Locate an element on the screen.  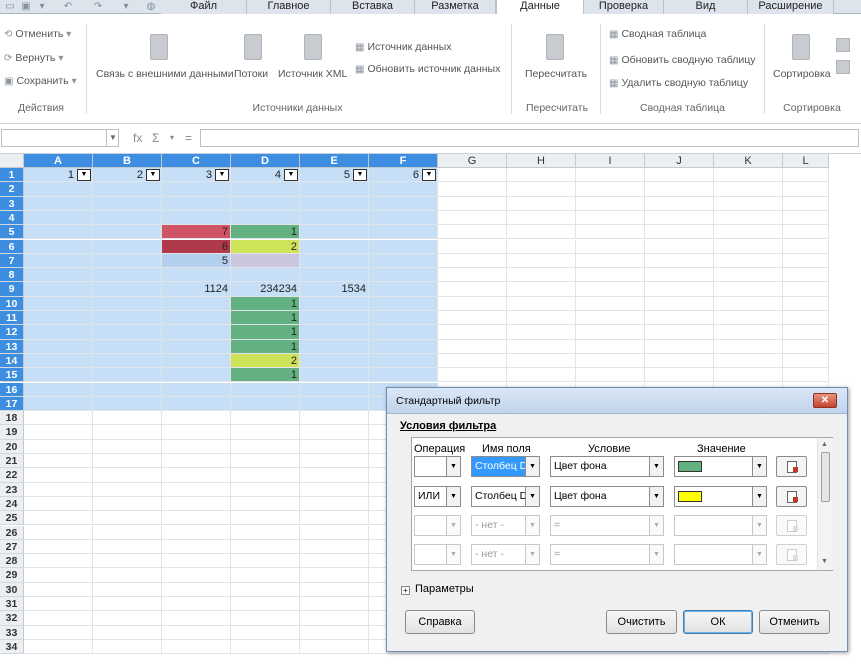
value-dropdown-icon: ▼ is located at coordinates (759, 554).